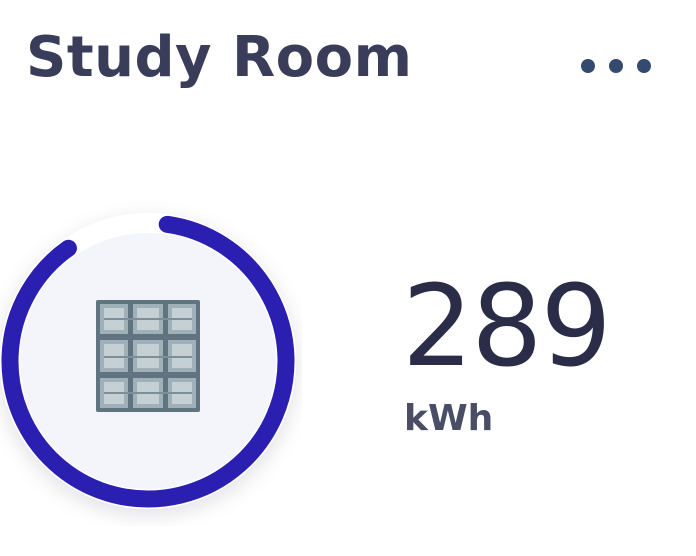  Describe the element at coordinates (507, 327) in the screenshot. I see `energy-value: 289` at that location.